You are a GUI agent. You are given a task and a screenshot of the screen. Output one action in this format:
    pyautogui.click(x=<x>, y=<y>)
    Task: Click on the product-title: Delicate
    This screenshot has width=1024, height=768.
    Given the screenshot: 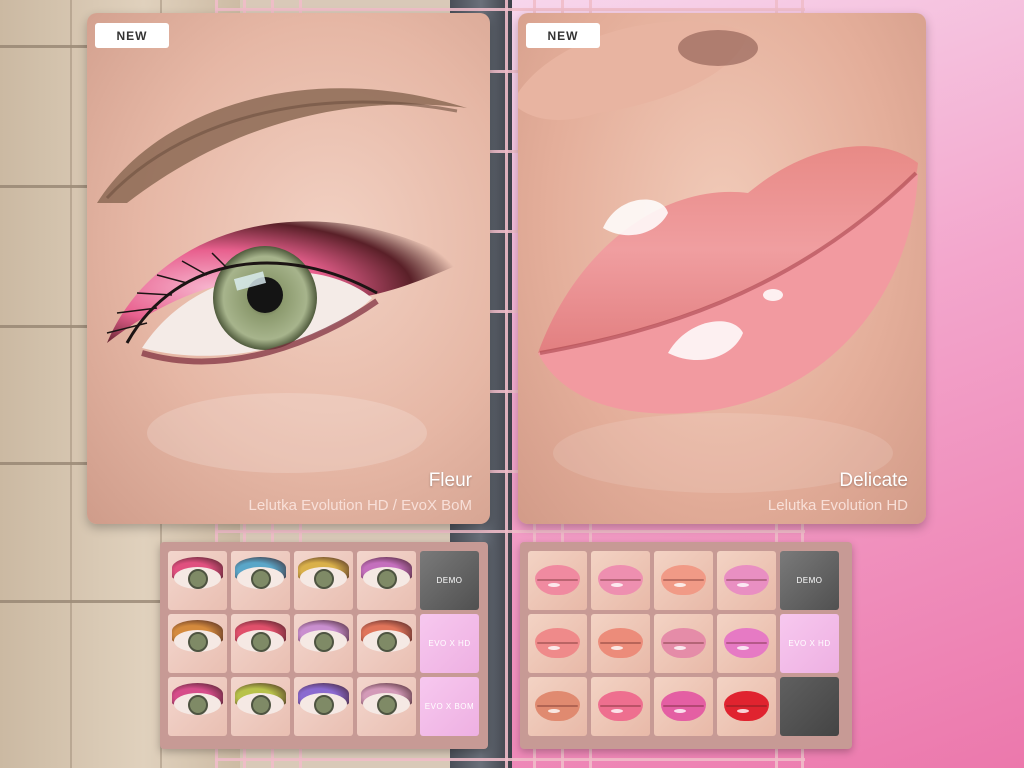 What is the action you would take?
    pyautogui.click(x=873, y=480)
    